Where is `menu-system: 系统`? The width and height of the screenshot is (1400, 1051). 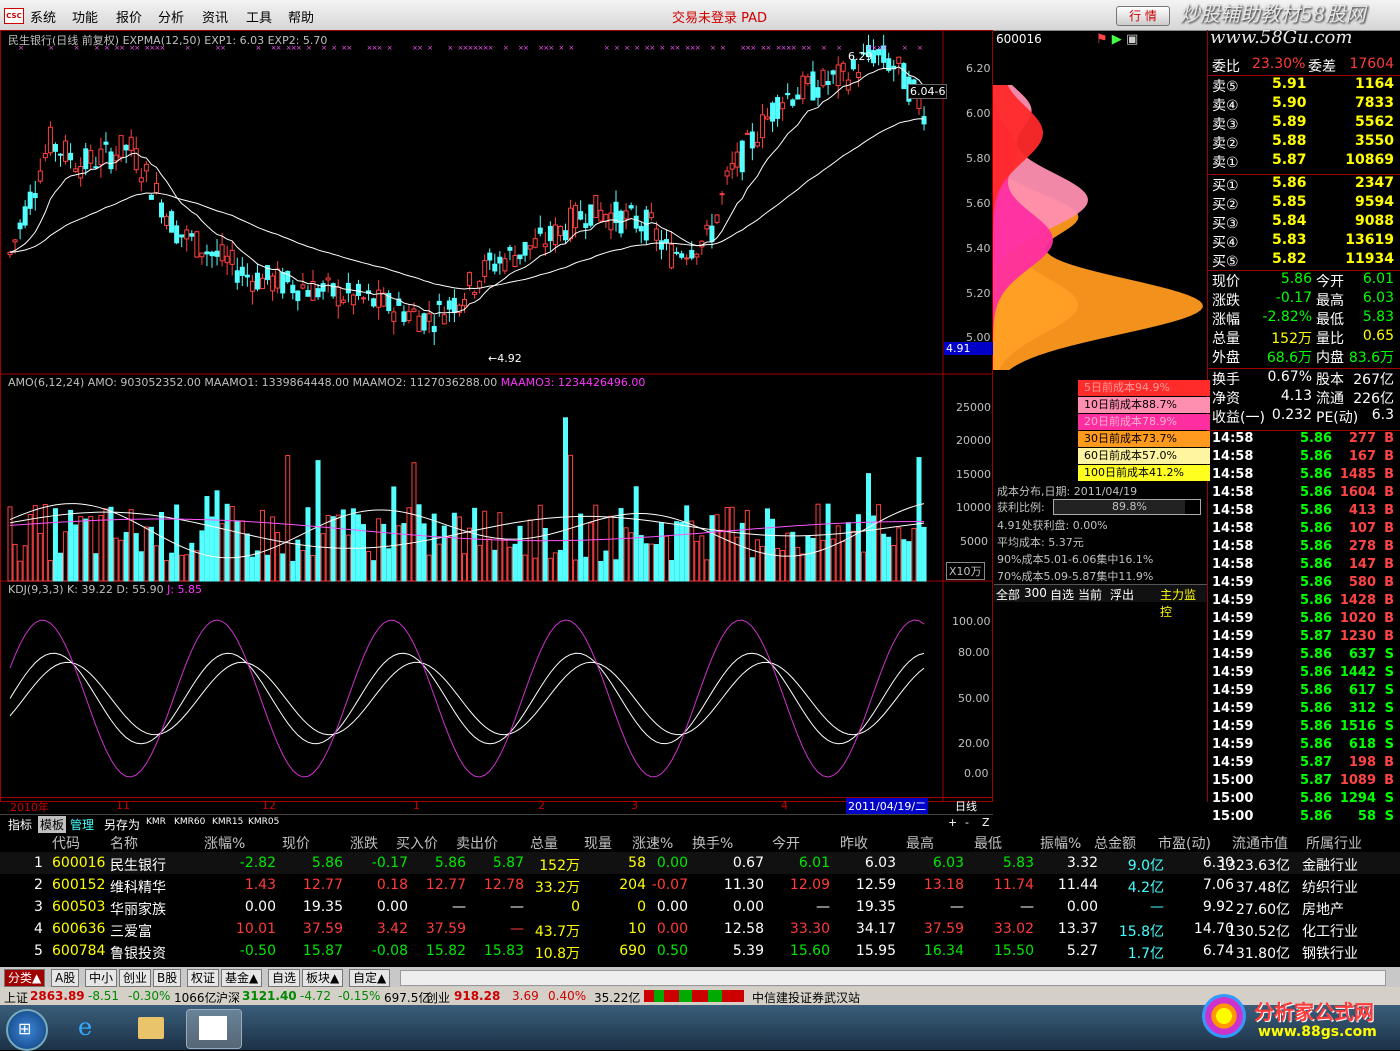
menu-system: 系统 is located at coordinates (43, 16).